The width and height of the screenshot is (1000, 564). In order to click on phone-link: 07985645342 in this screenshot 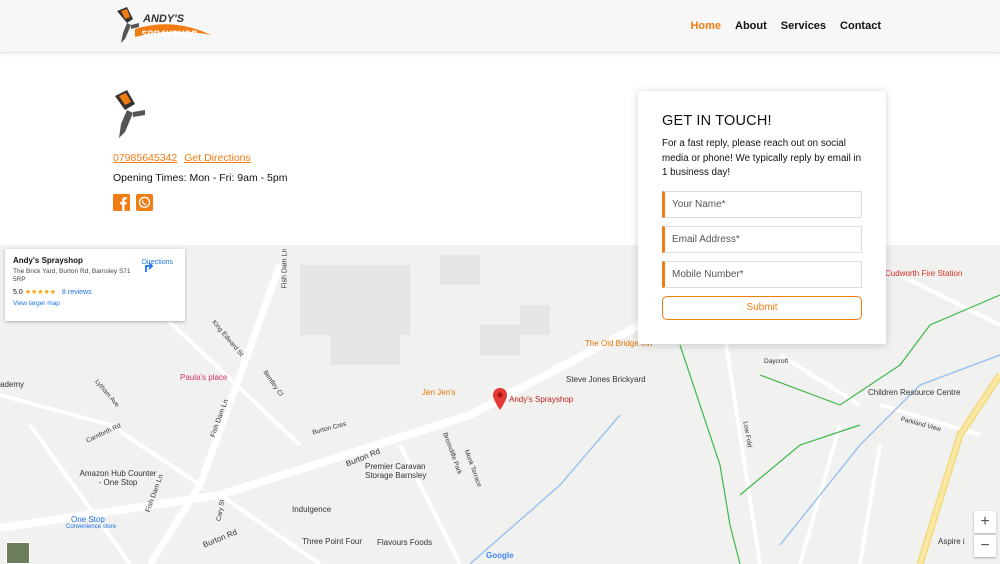, I will do `click(145, 158)`.